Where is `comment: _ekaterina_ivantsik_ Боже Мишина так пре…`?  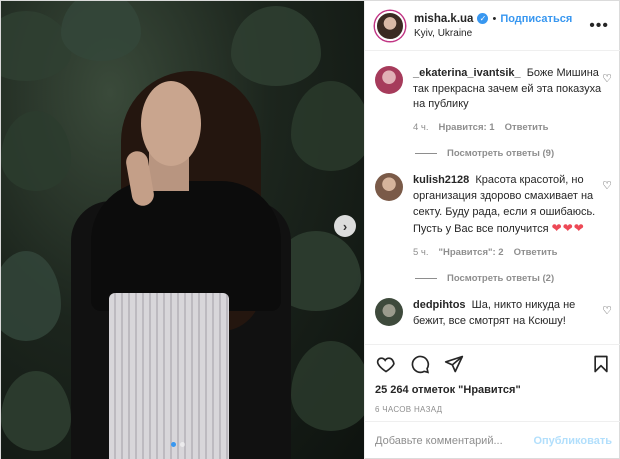
comment: _ekaterina_ivantsik_ Боже Мишина так пре… is located at coordinates (493, 100).